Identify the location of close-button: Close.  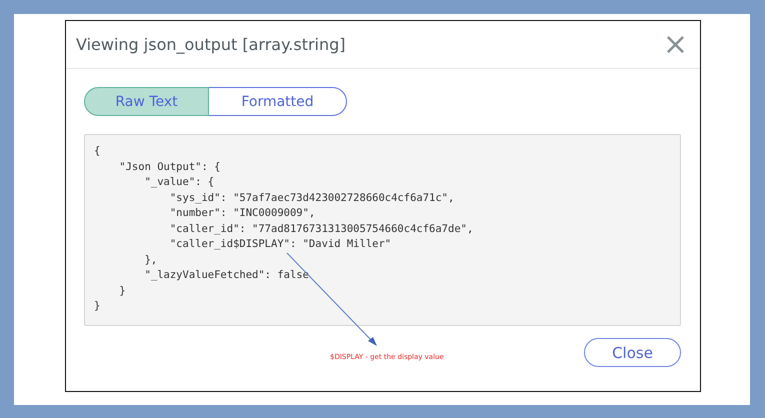
(632, 352).